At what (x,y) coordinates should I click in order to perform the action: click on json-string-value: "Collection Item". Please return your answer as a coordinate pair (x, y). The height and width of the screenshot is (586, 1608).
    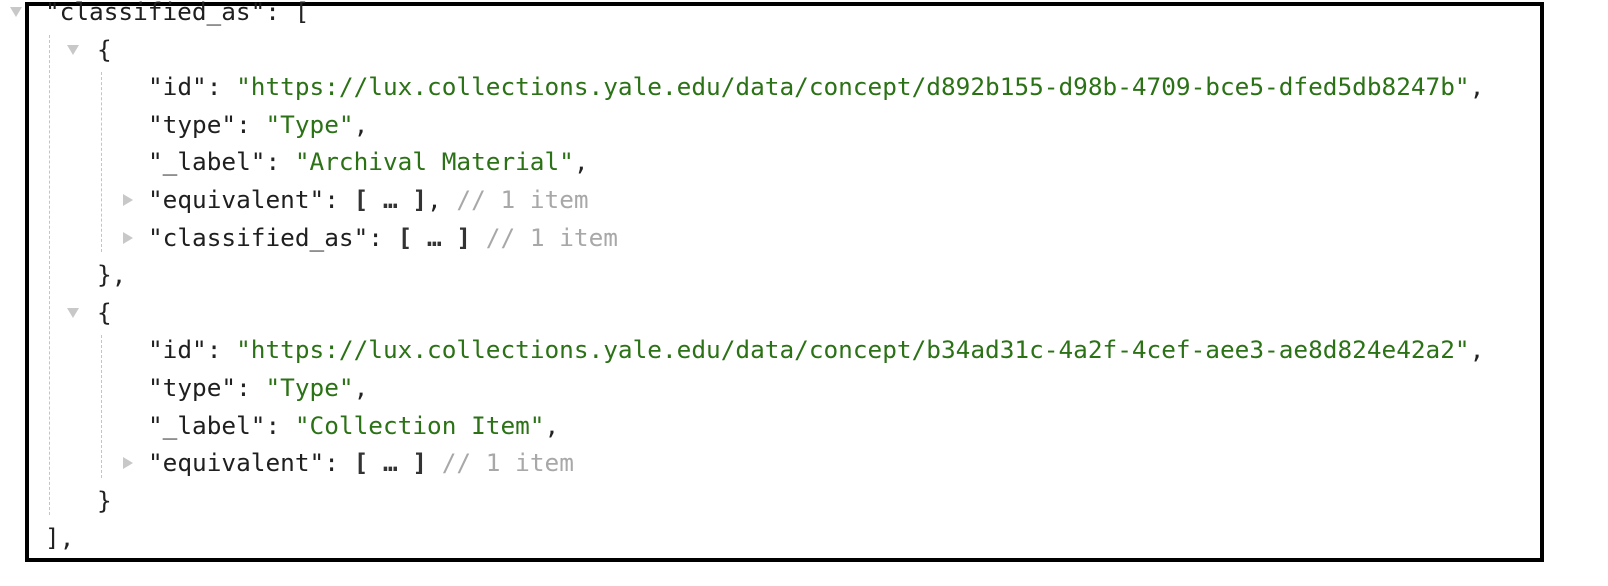
    Looking at the image, I should click on (419, 425).